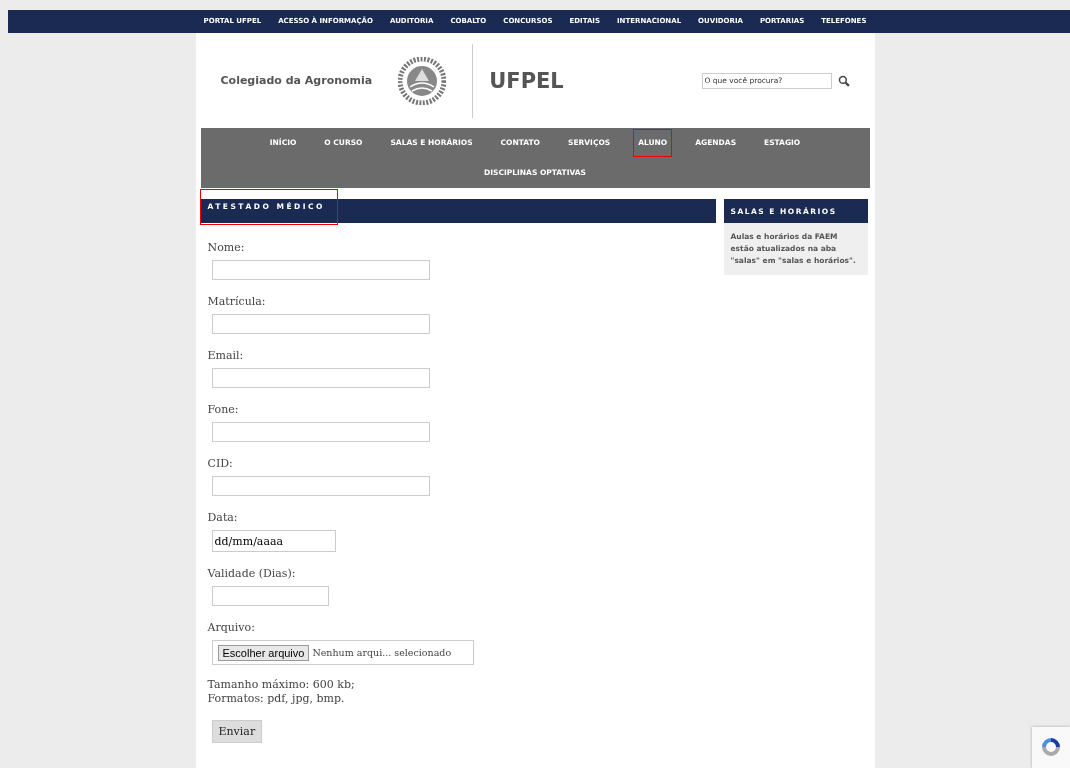  Describe the element at coordinates (263, 652) in the screenshot. I see `choose-file-button: Escolher arquivo` at that location.